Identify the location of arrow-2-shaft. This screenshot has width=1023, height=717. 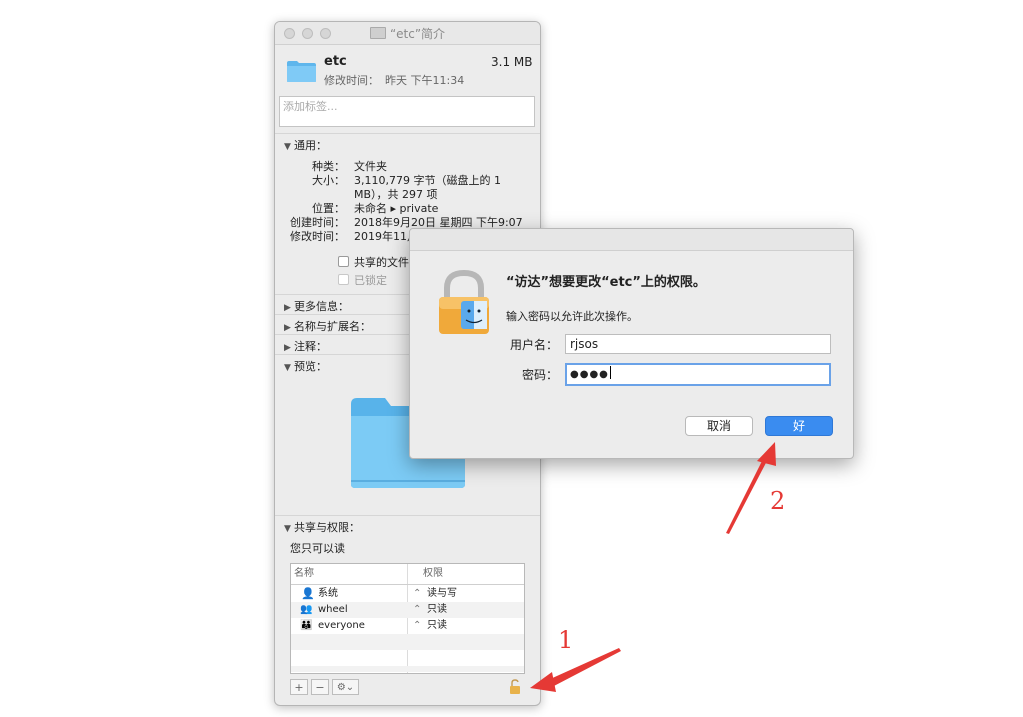
(747, 494).